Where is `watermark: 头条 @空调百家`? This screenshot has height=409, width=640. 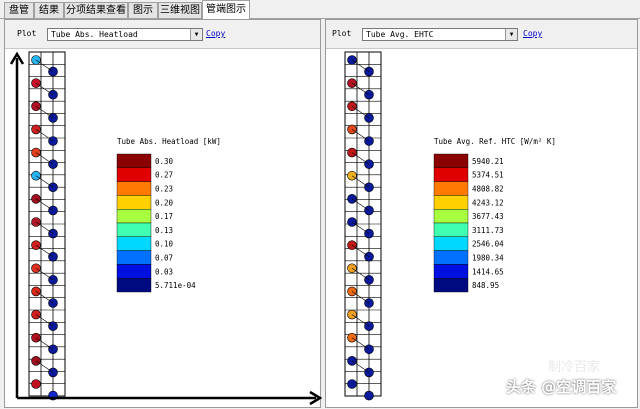 watermark: 头条 @空调百家 is located at coordinates (561, 386).